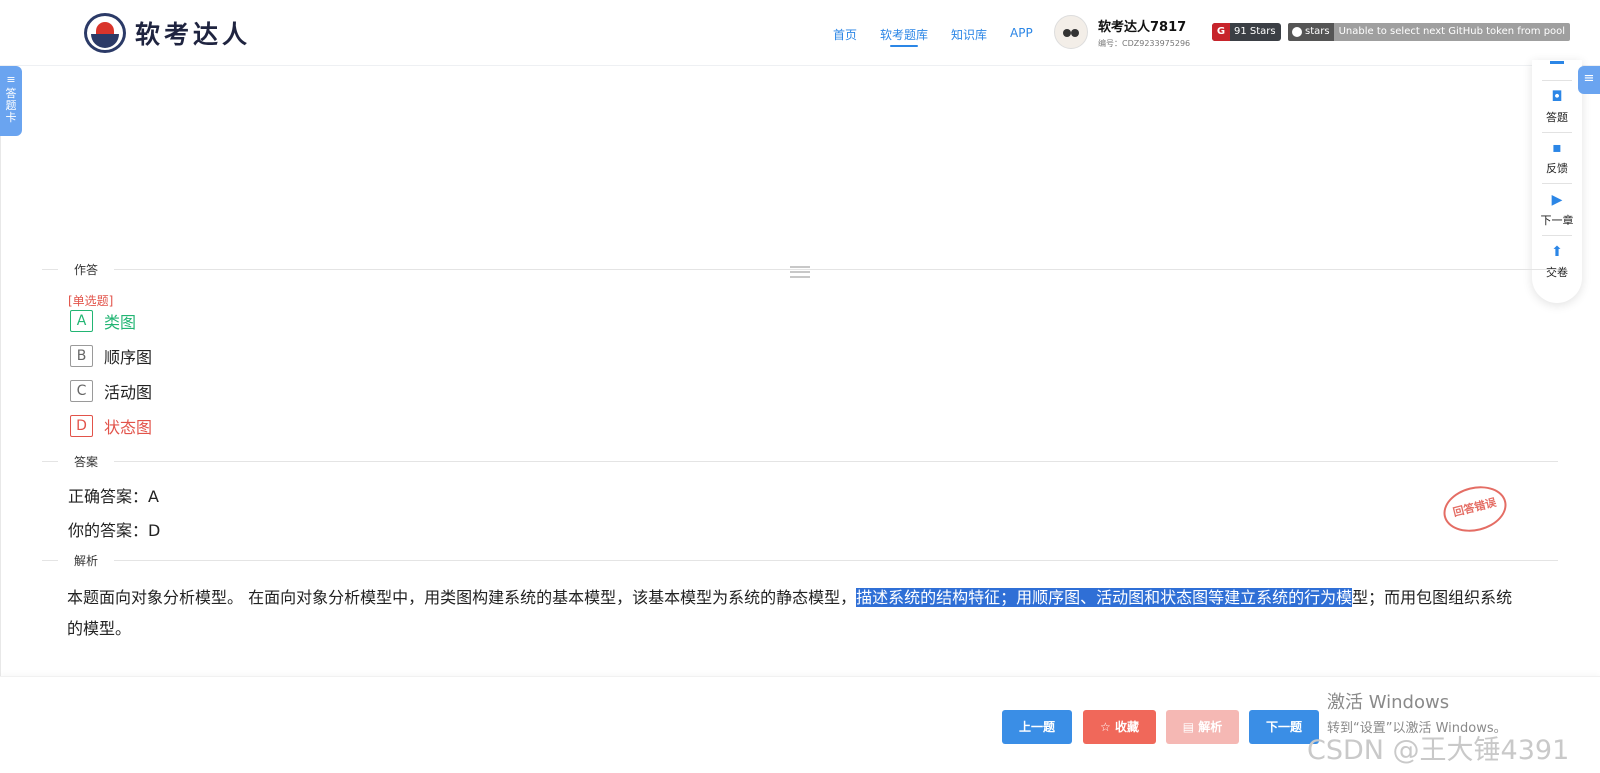 The width and height of the screenshot is (1600, 773). Describe the element at coordinates (11, 105) in the screenshot. I see `answer-card-label: 答题卡` at that location.